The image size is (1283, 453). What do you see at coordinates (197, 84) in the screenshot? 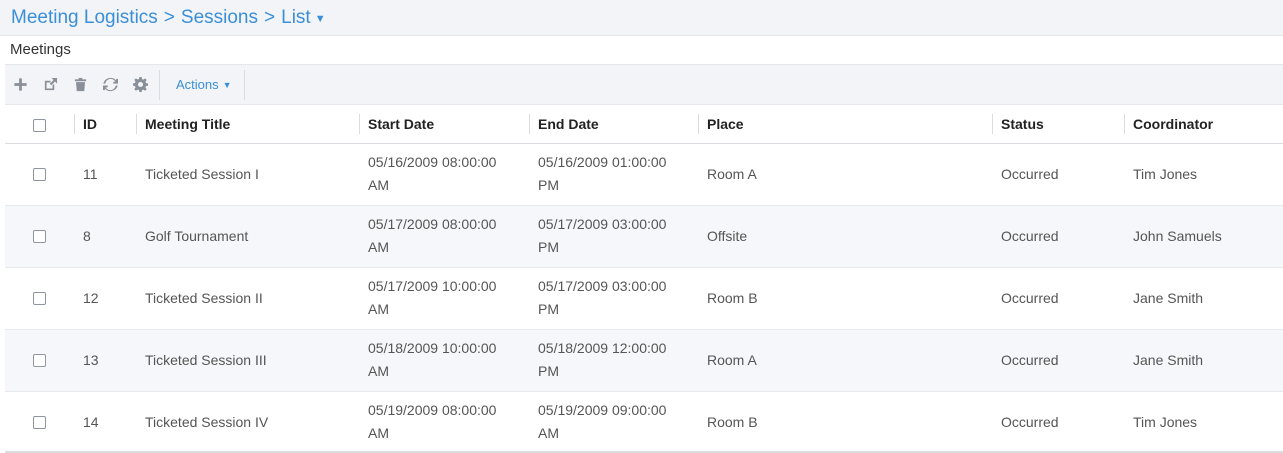
I see `actions-label: Actions` at bounding box center [197, 84].